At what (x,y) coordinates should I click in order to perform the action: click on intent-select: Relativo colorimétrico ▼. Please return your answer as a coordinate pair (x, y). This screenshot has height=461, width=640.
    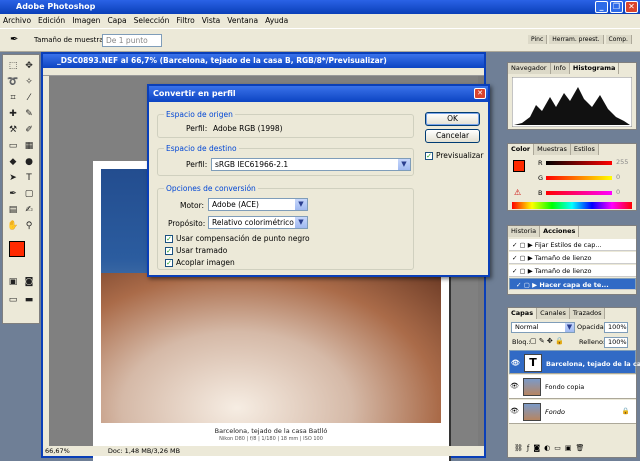
    Looking at the image, I should click on (258, 222).